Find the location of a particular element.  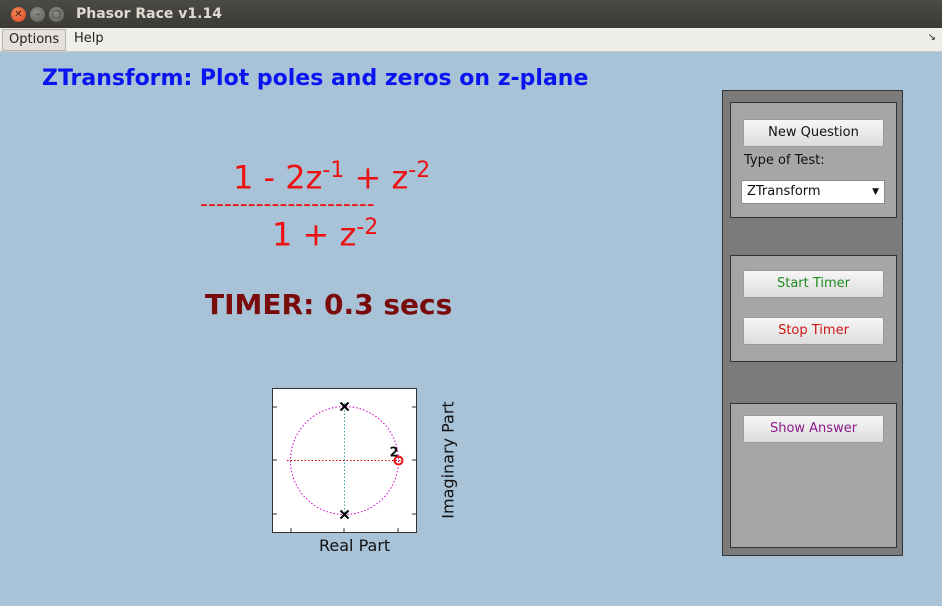

fraction-line: ---------------------- is located at coordinates (287, 204).